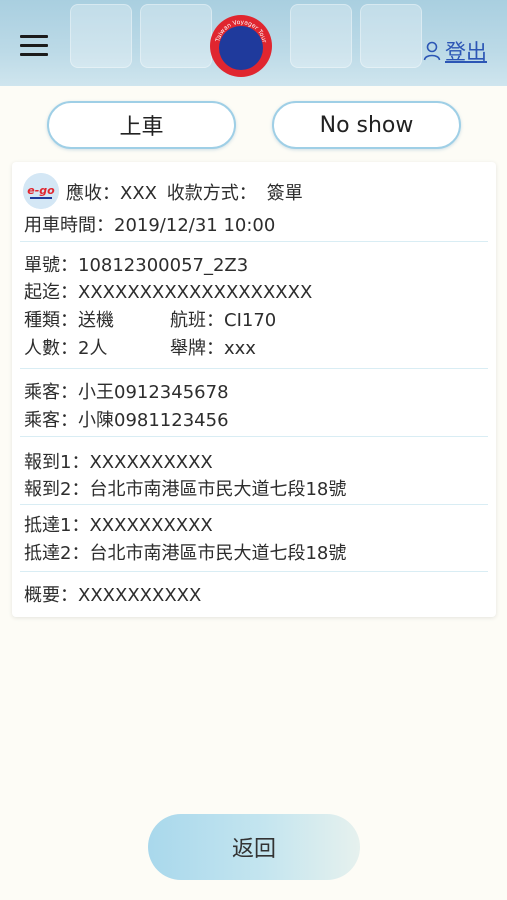 This screenshot has width=507, height=900. Describe the element at coordinates (57, 462) in the screenshot. I see `checkin-1-label: 報到1：` at that location.